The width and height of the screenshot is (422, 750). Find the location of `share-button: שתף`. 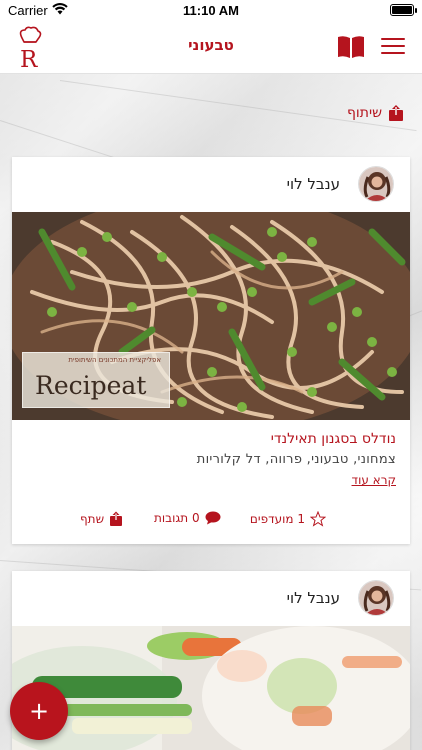

share-button: שתף is located at coordinates (101, 519).